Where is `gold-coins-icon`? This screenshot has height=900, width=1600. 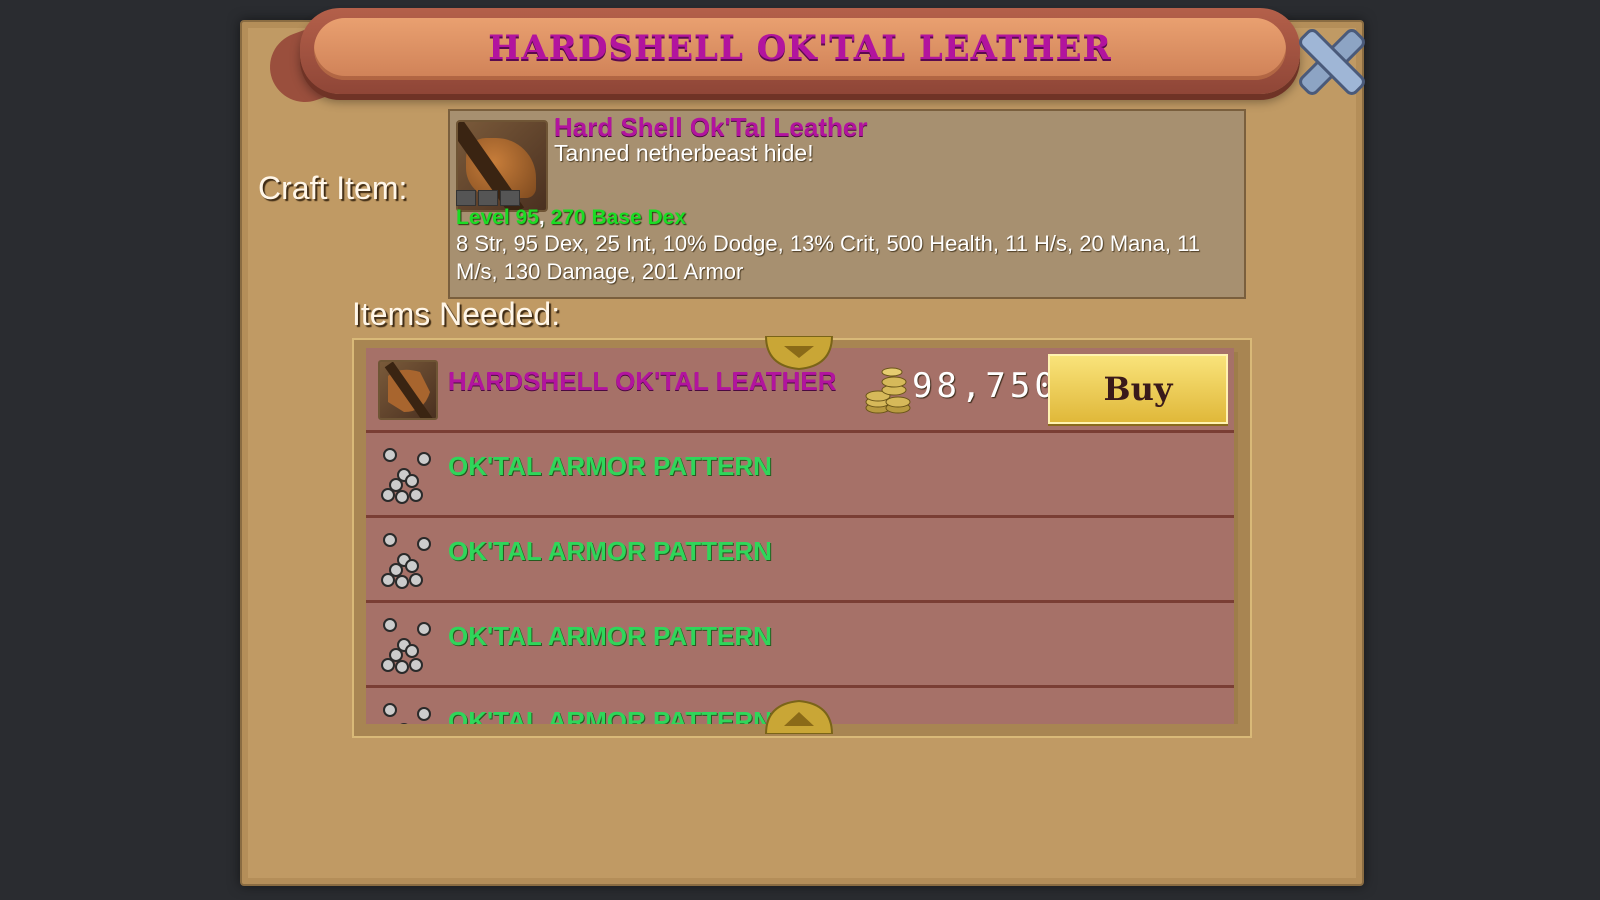
gold-coins-icon is located at coordinates (888, 389).